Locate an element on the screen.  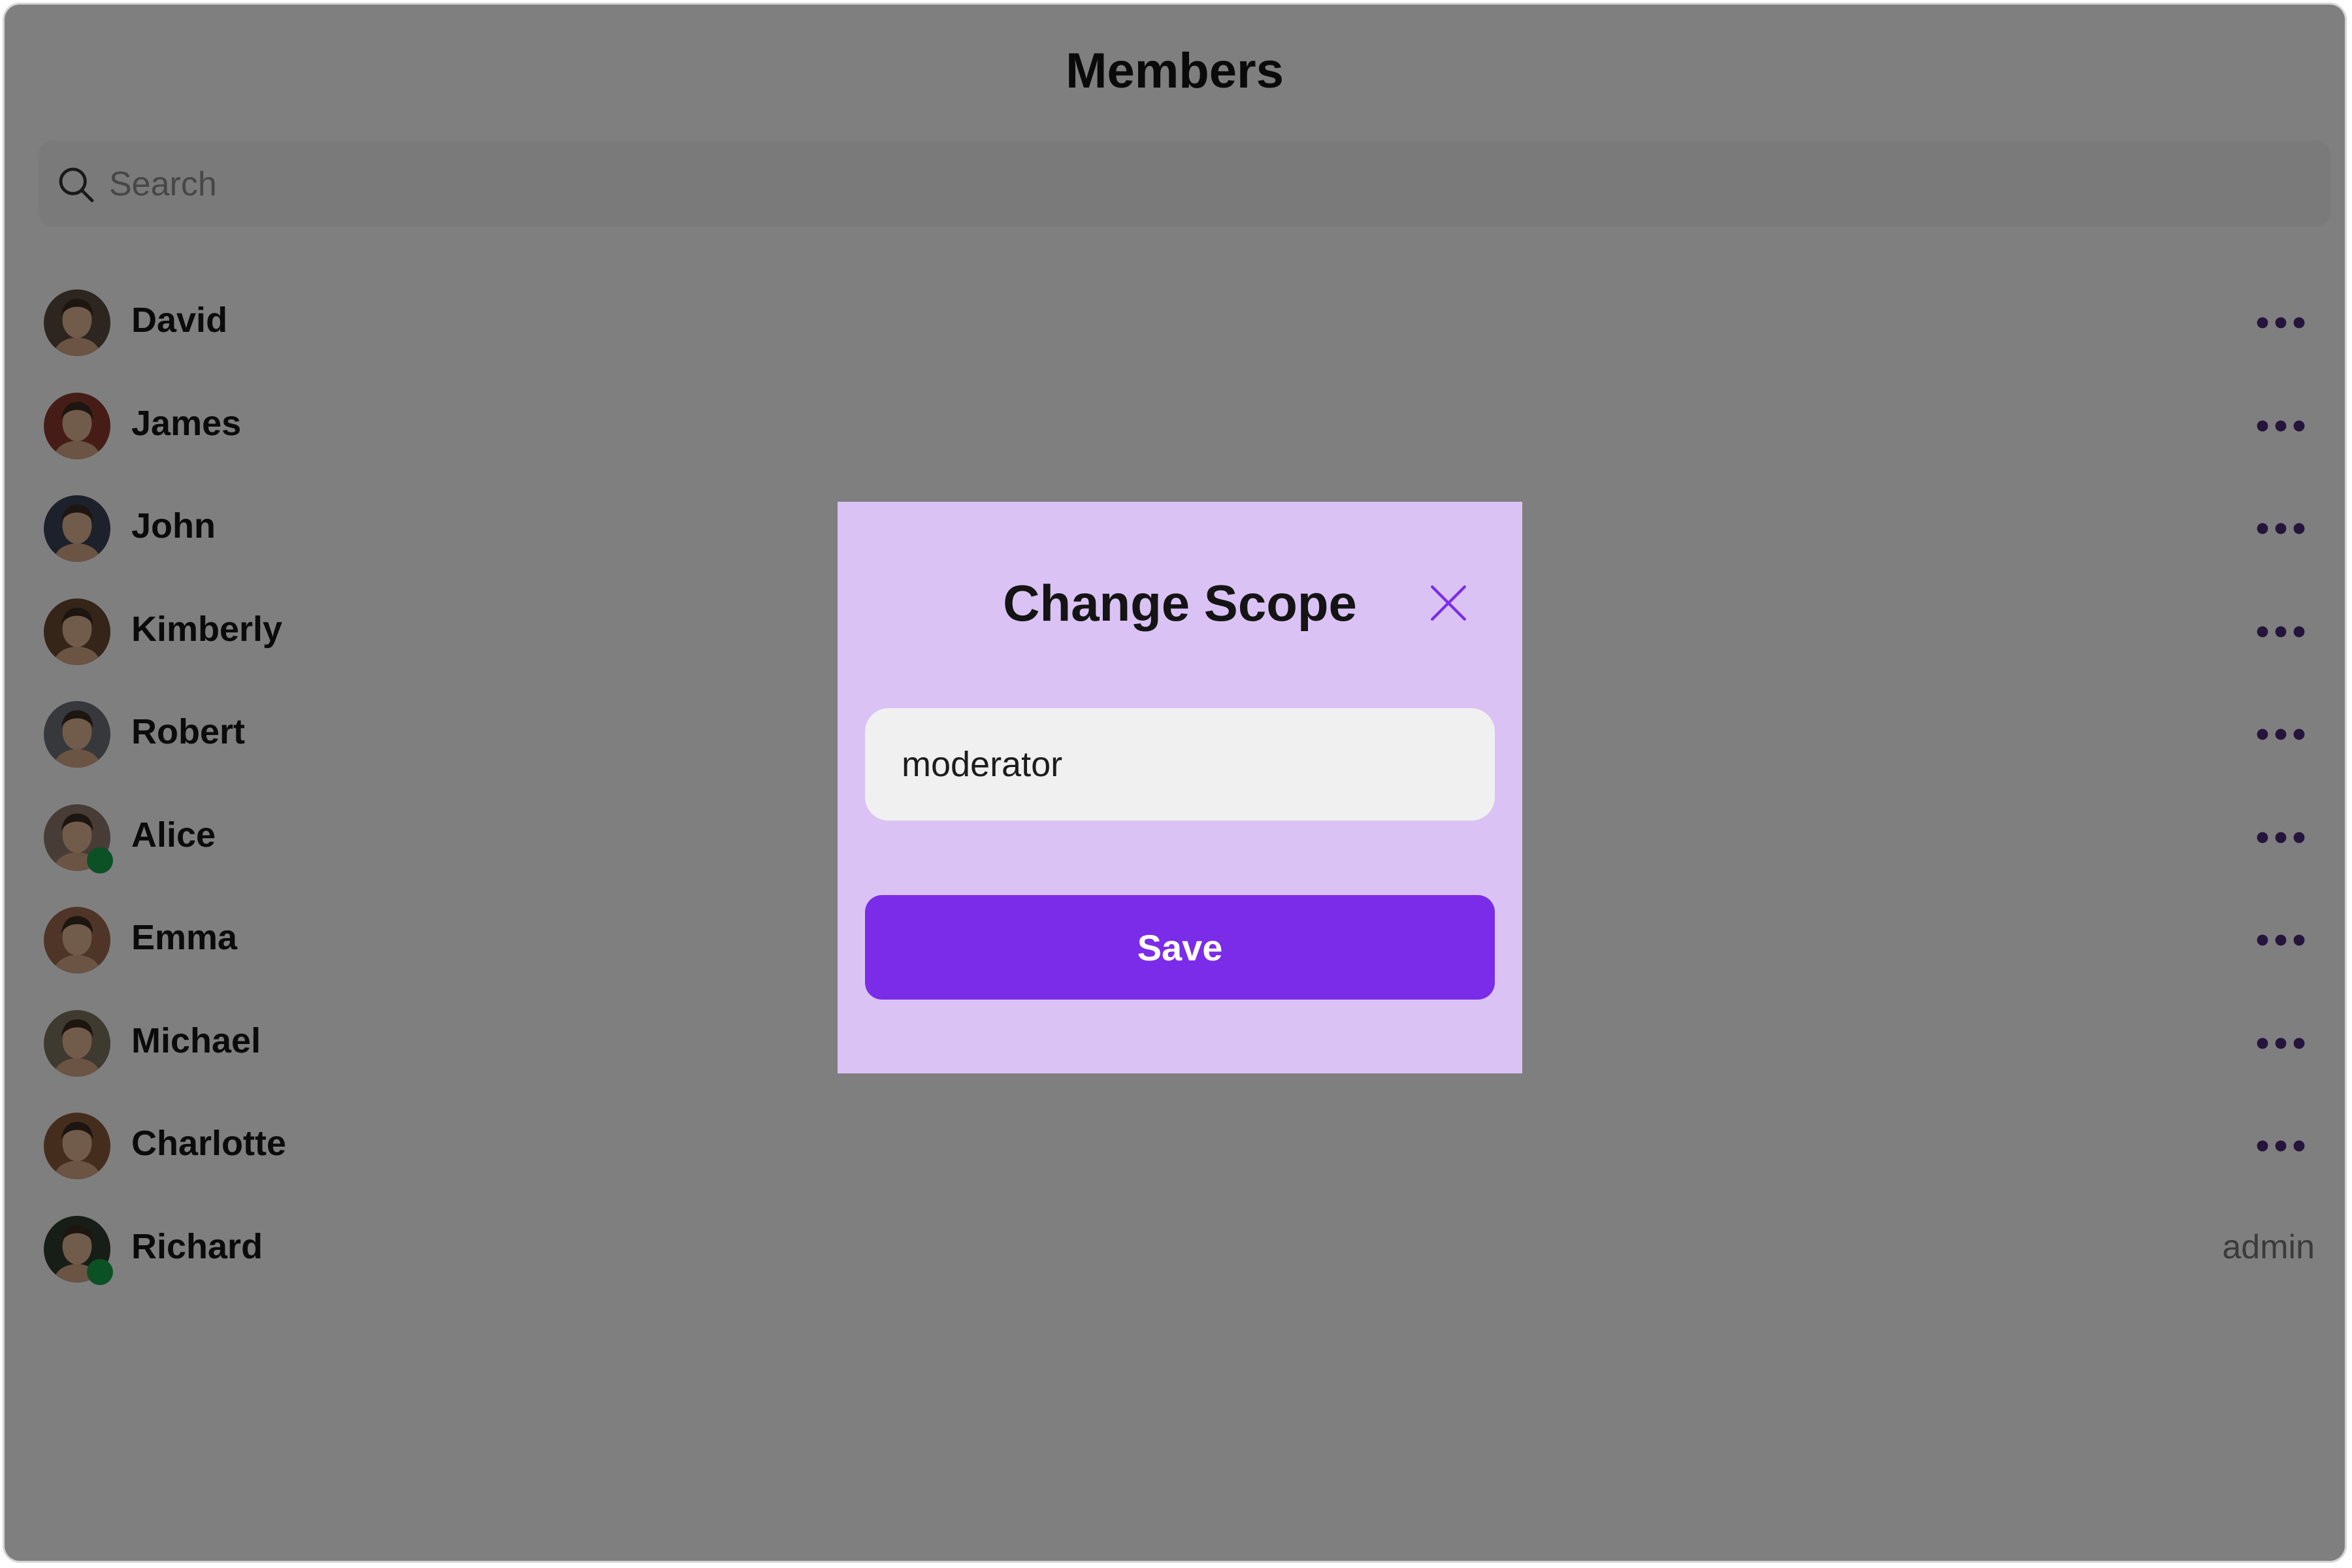
dialog-title: Change Scope is located at coordinates (1180, 603).